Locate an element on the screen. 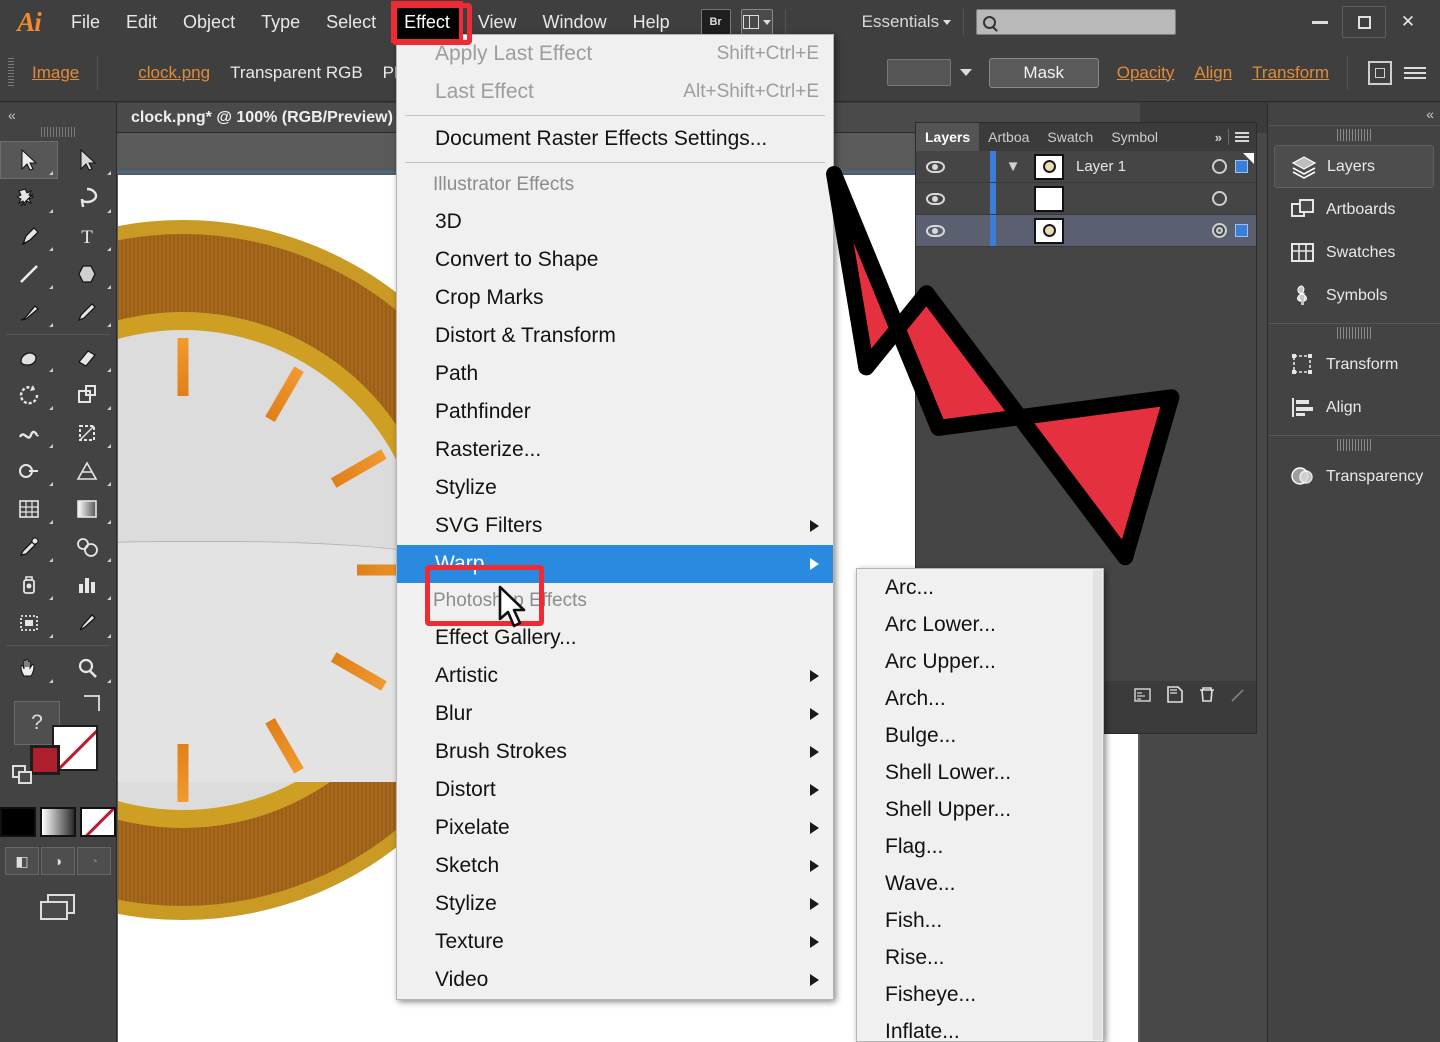  draw-normal-icon: ◧ is located at coordinates (22, 861).